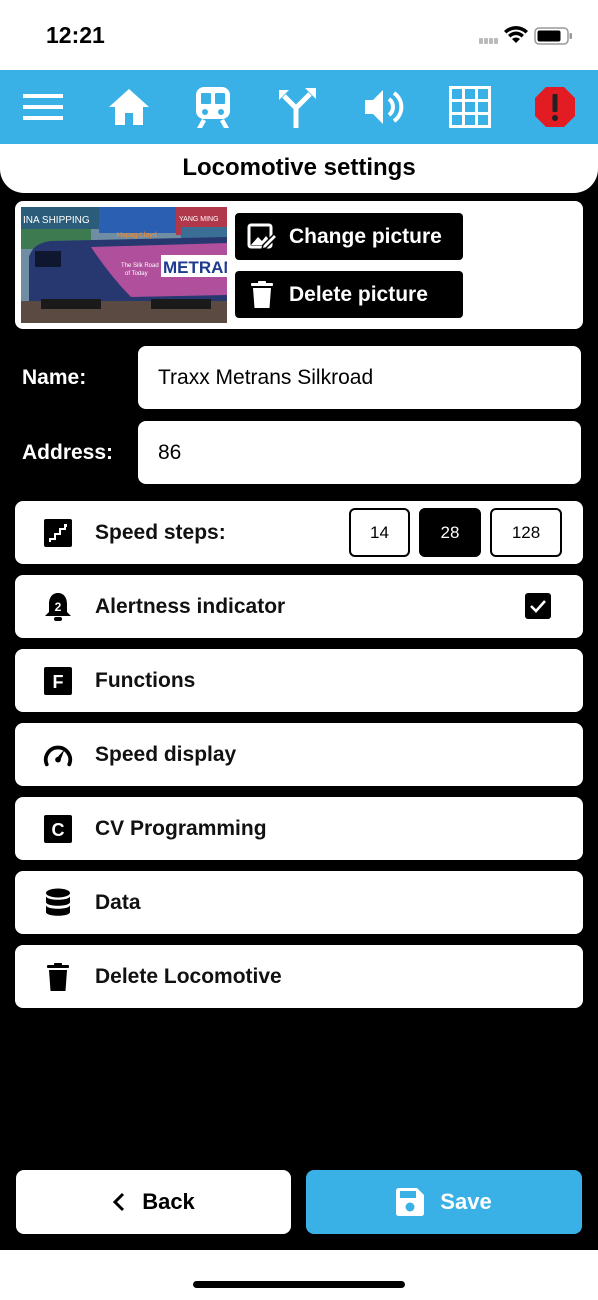 The image size is (598, 1300). I want to click on svg-text: METRAN, so click(195, 267).